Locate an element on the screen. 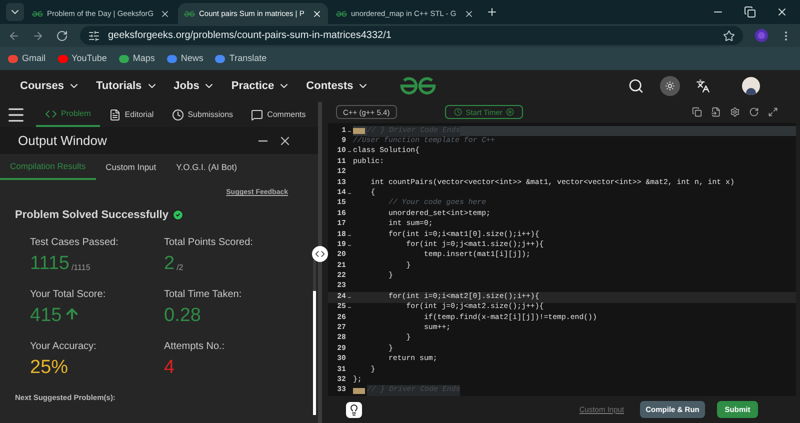 This screenshot has width=800, height=423. check-icon is located at coordinates (178, 214).